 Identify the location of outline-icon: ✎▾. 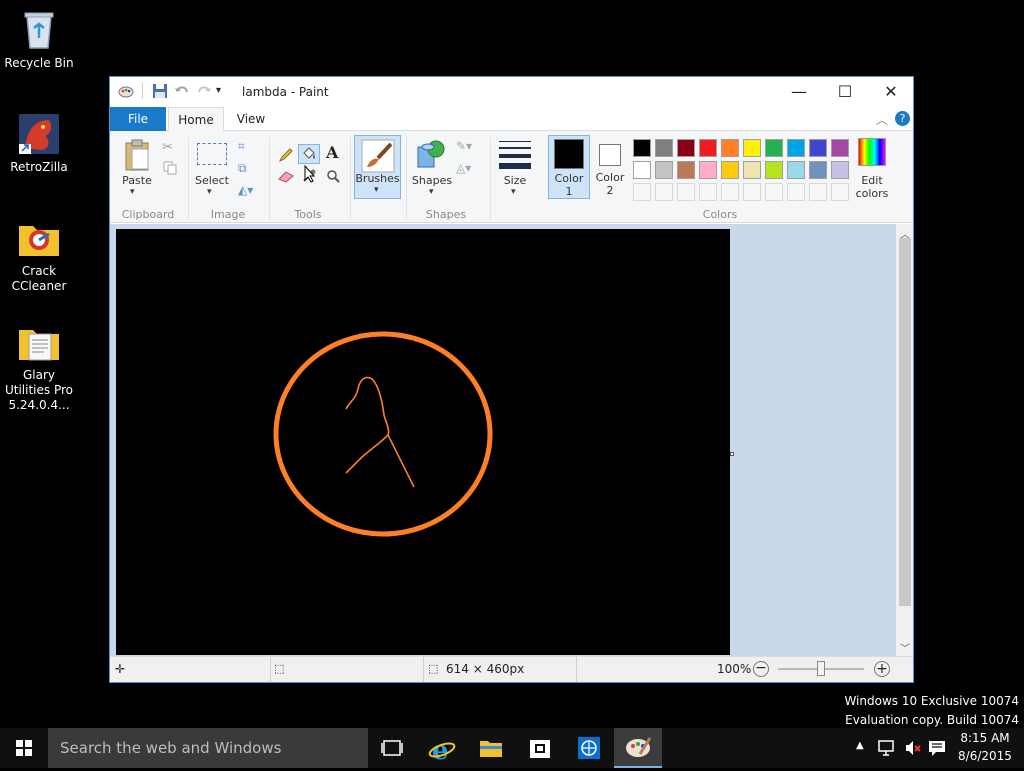
(464, 146).